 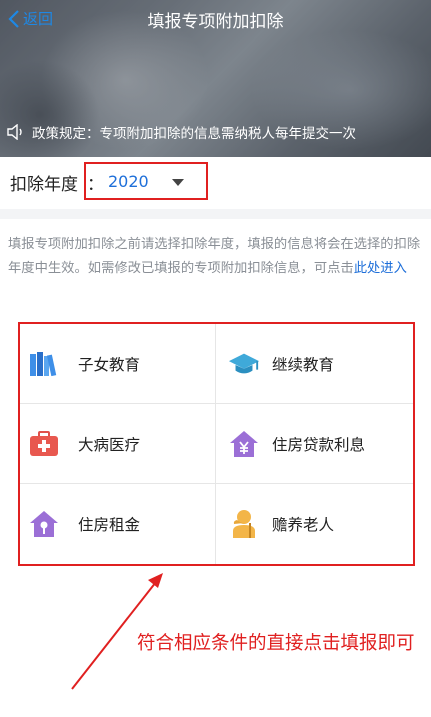 What do you see at coordinates (109, 525) in the screenshot?
I see `item-label: 住房租金` at bounding box center [109, 525].